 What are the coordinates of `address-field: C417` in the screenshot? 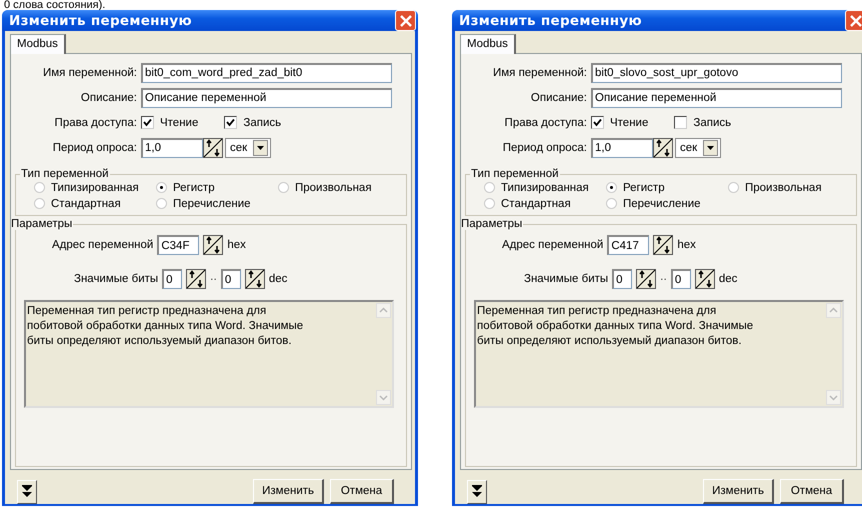 It's located at (628, 245).